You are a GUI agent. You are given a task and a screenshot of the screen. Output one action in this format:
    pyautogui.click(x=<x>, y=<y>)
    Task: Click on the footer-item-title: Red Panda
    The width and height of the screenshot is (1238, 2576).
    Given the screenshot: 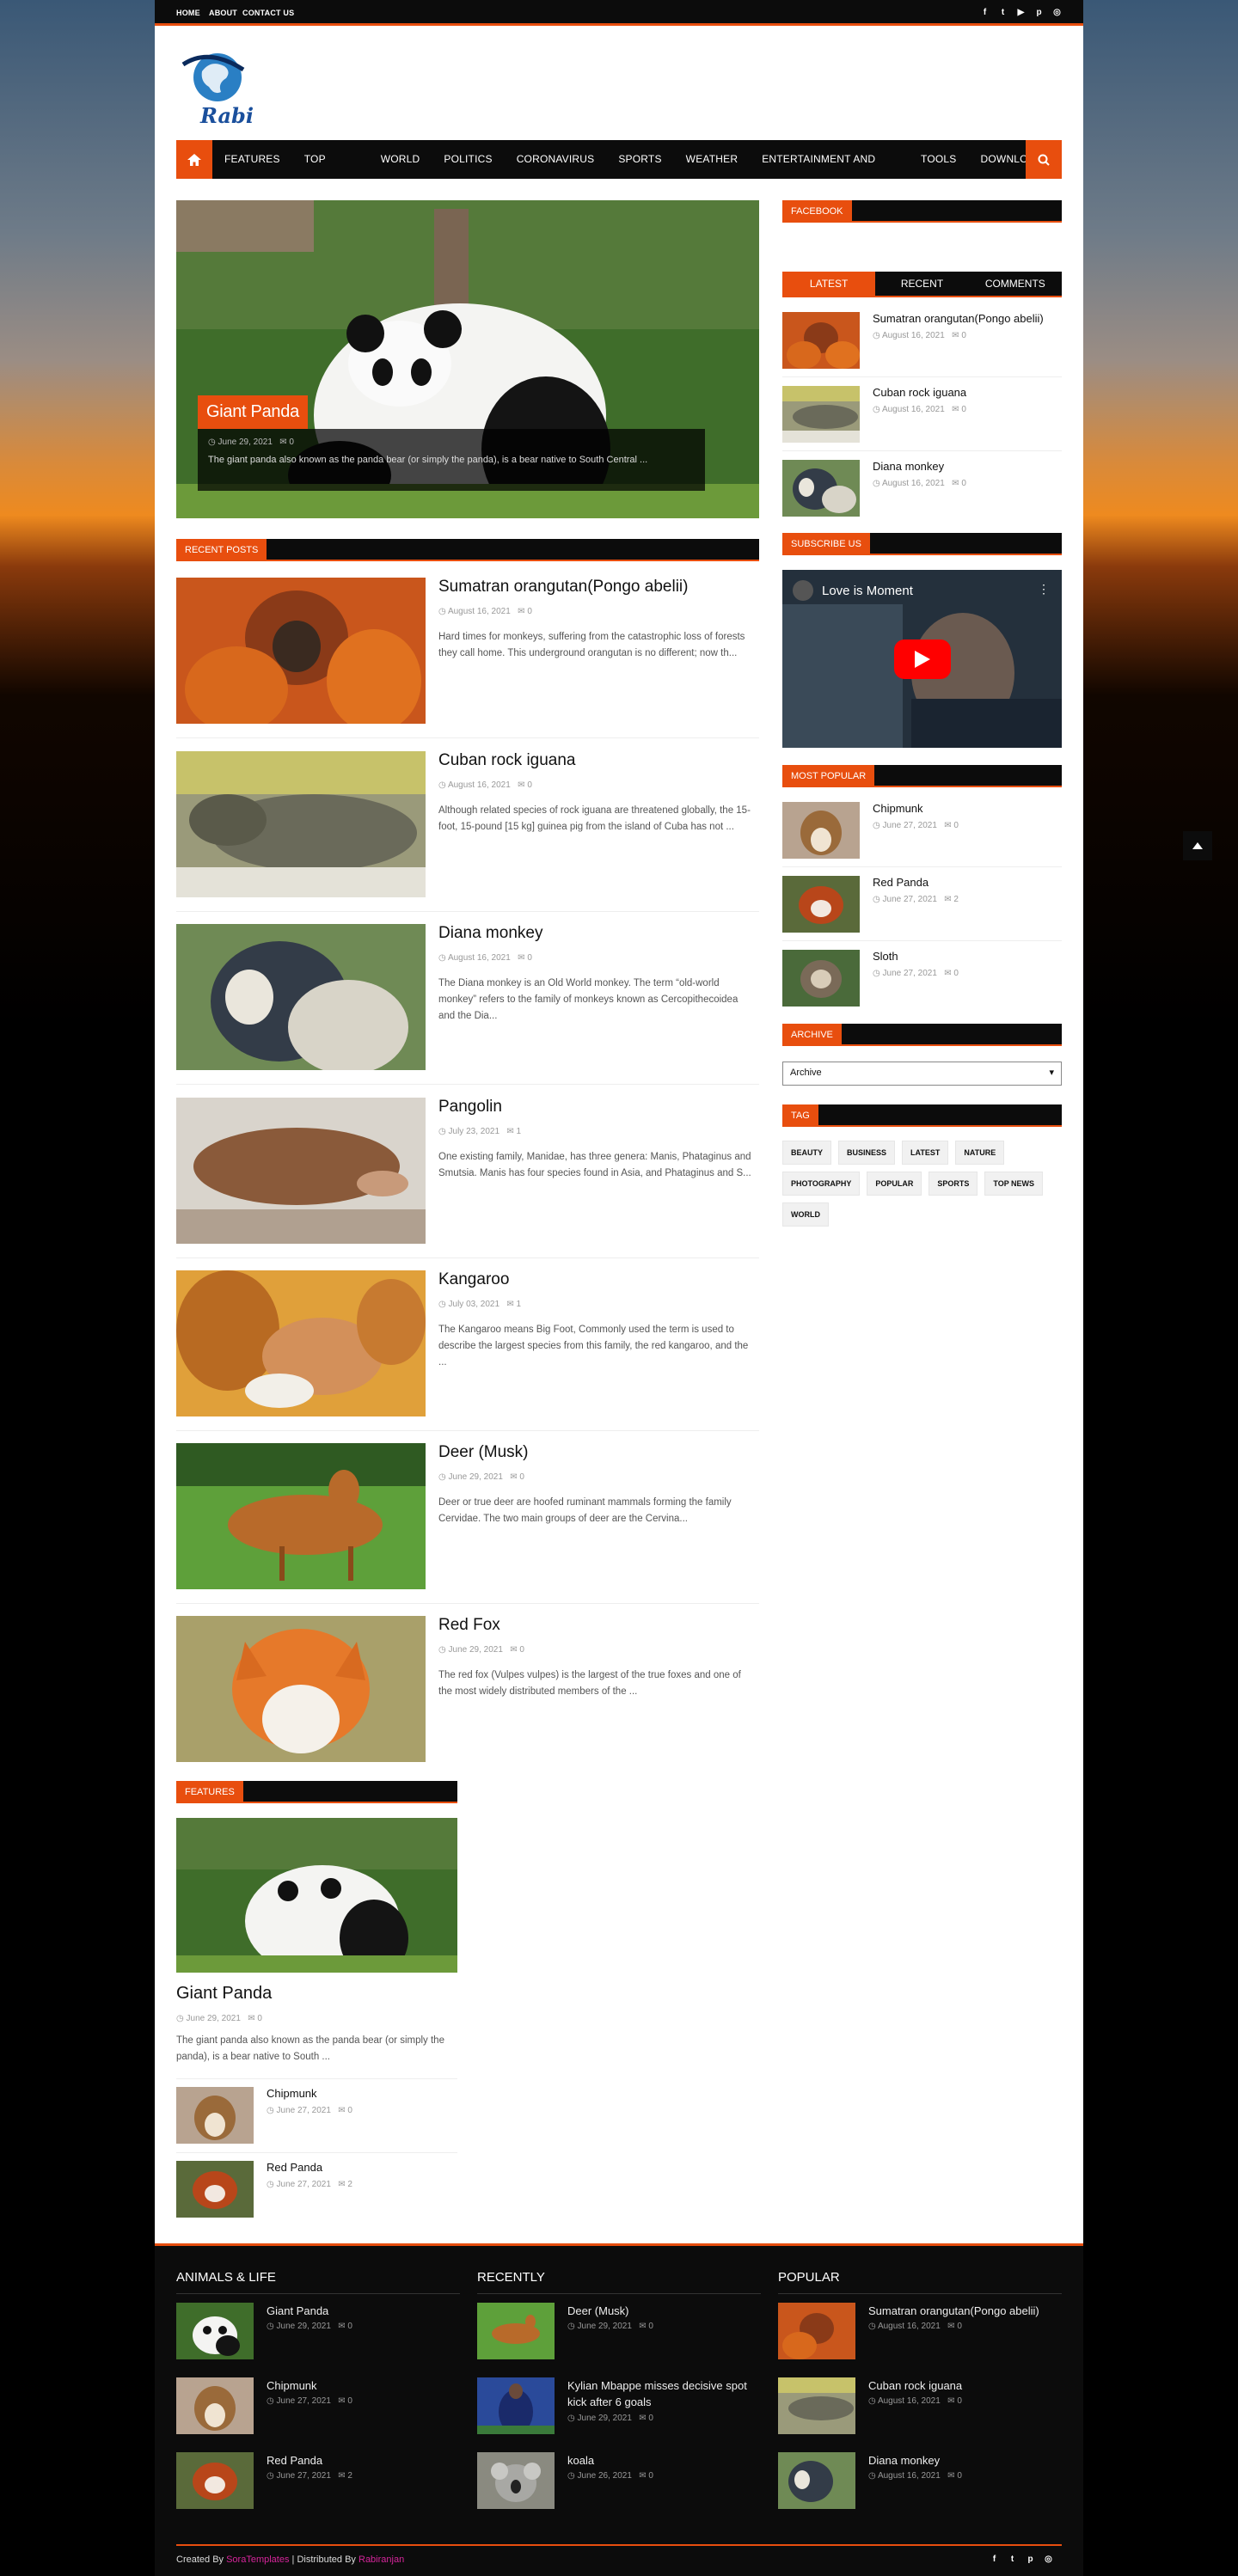 What is the action you would take?
    pyautogui.click(x=364, y=2460)
    